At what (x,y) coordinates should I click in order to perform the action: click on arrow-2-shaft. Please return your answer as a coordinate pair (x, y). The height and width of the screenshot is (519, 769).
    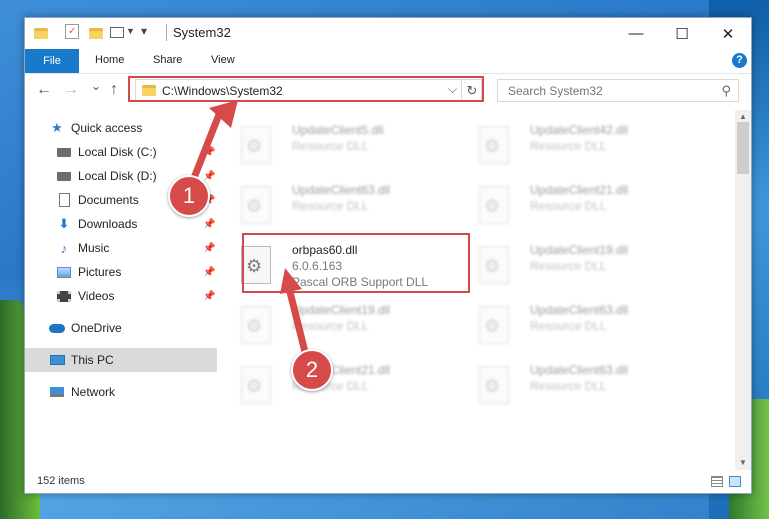
    Looking at the image, I should click on (298, 324).